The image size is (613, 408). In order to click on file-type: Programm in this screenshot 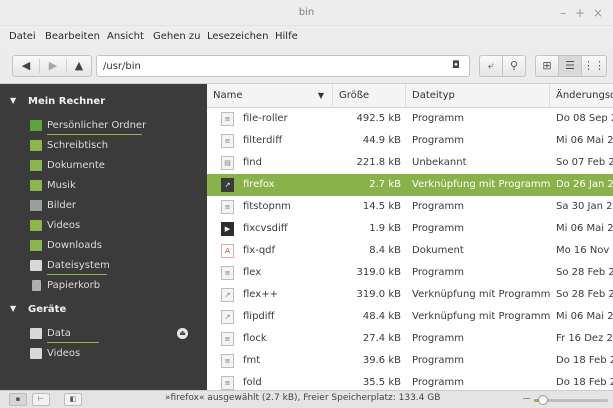, I will do `click(438, 140)`.